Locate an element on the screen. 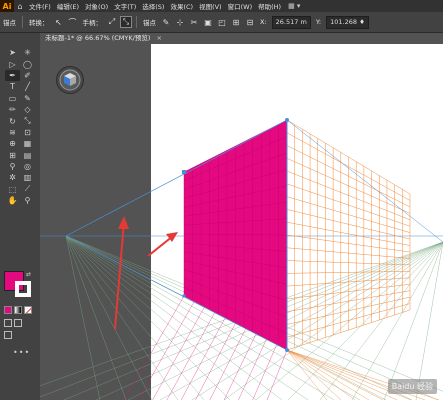  convert-label: 转换： is located at coordinates (39, 23).